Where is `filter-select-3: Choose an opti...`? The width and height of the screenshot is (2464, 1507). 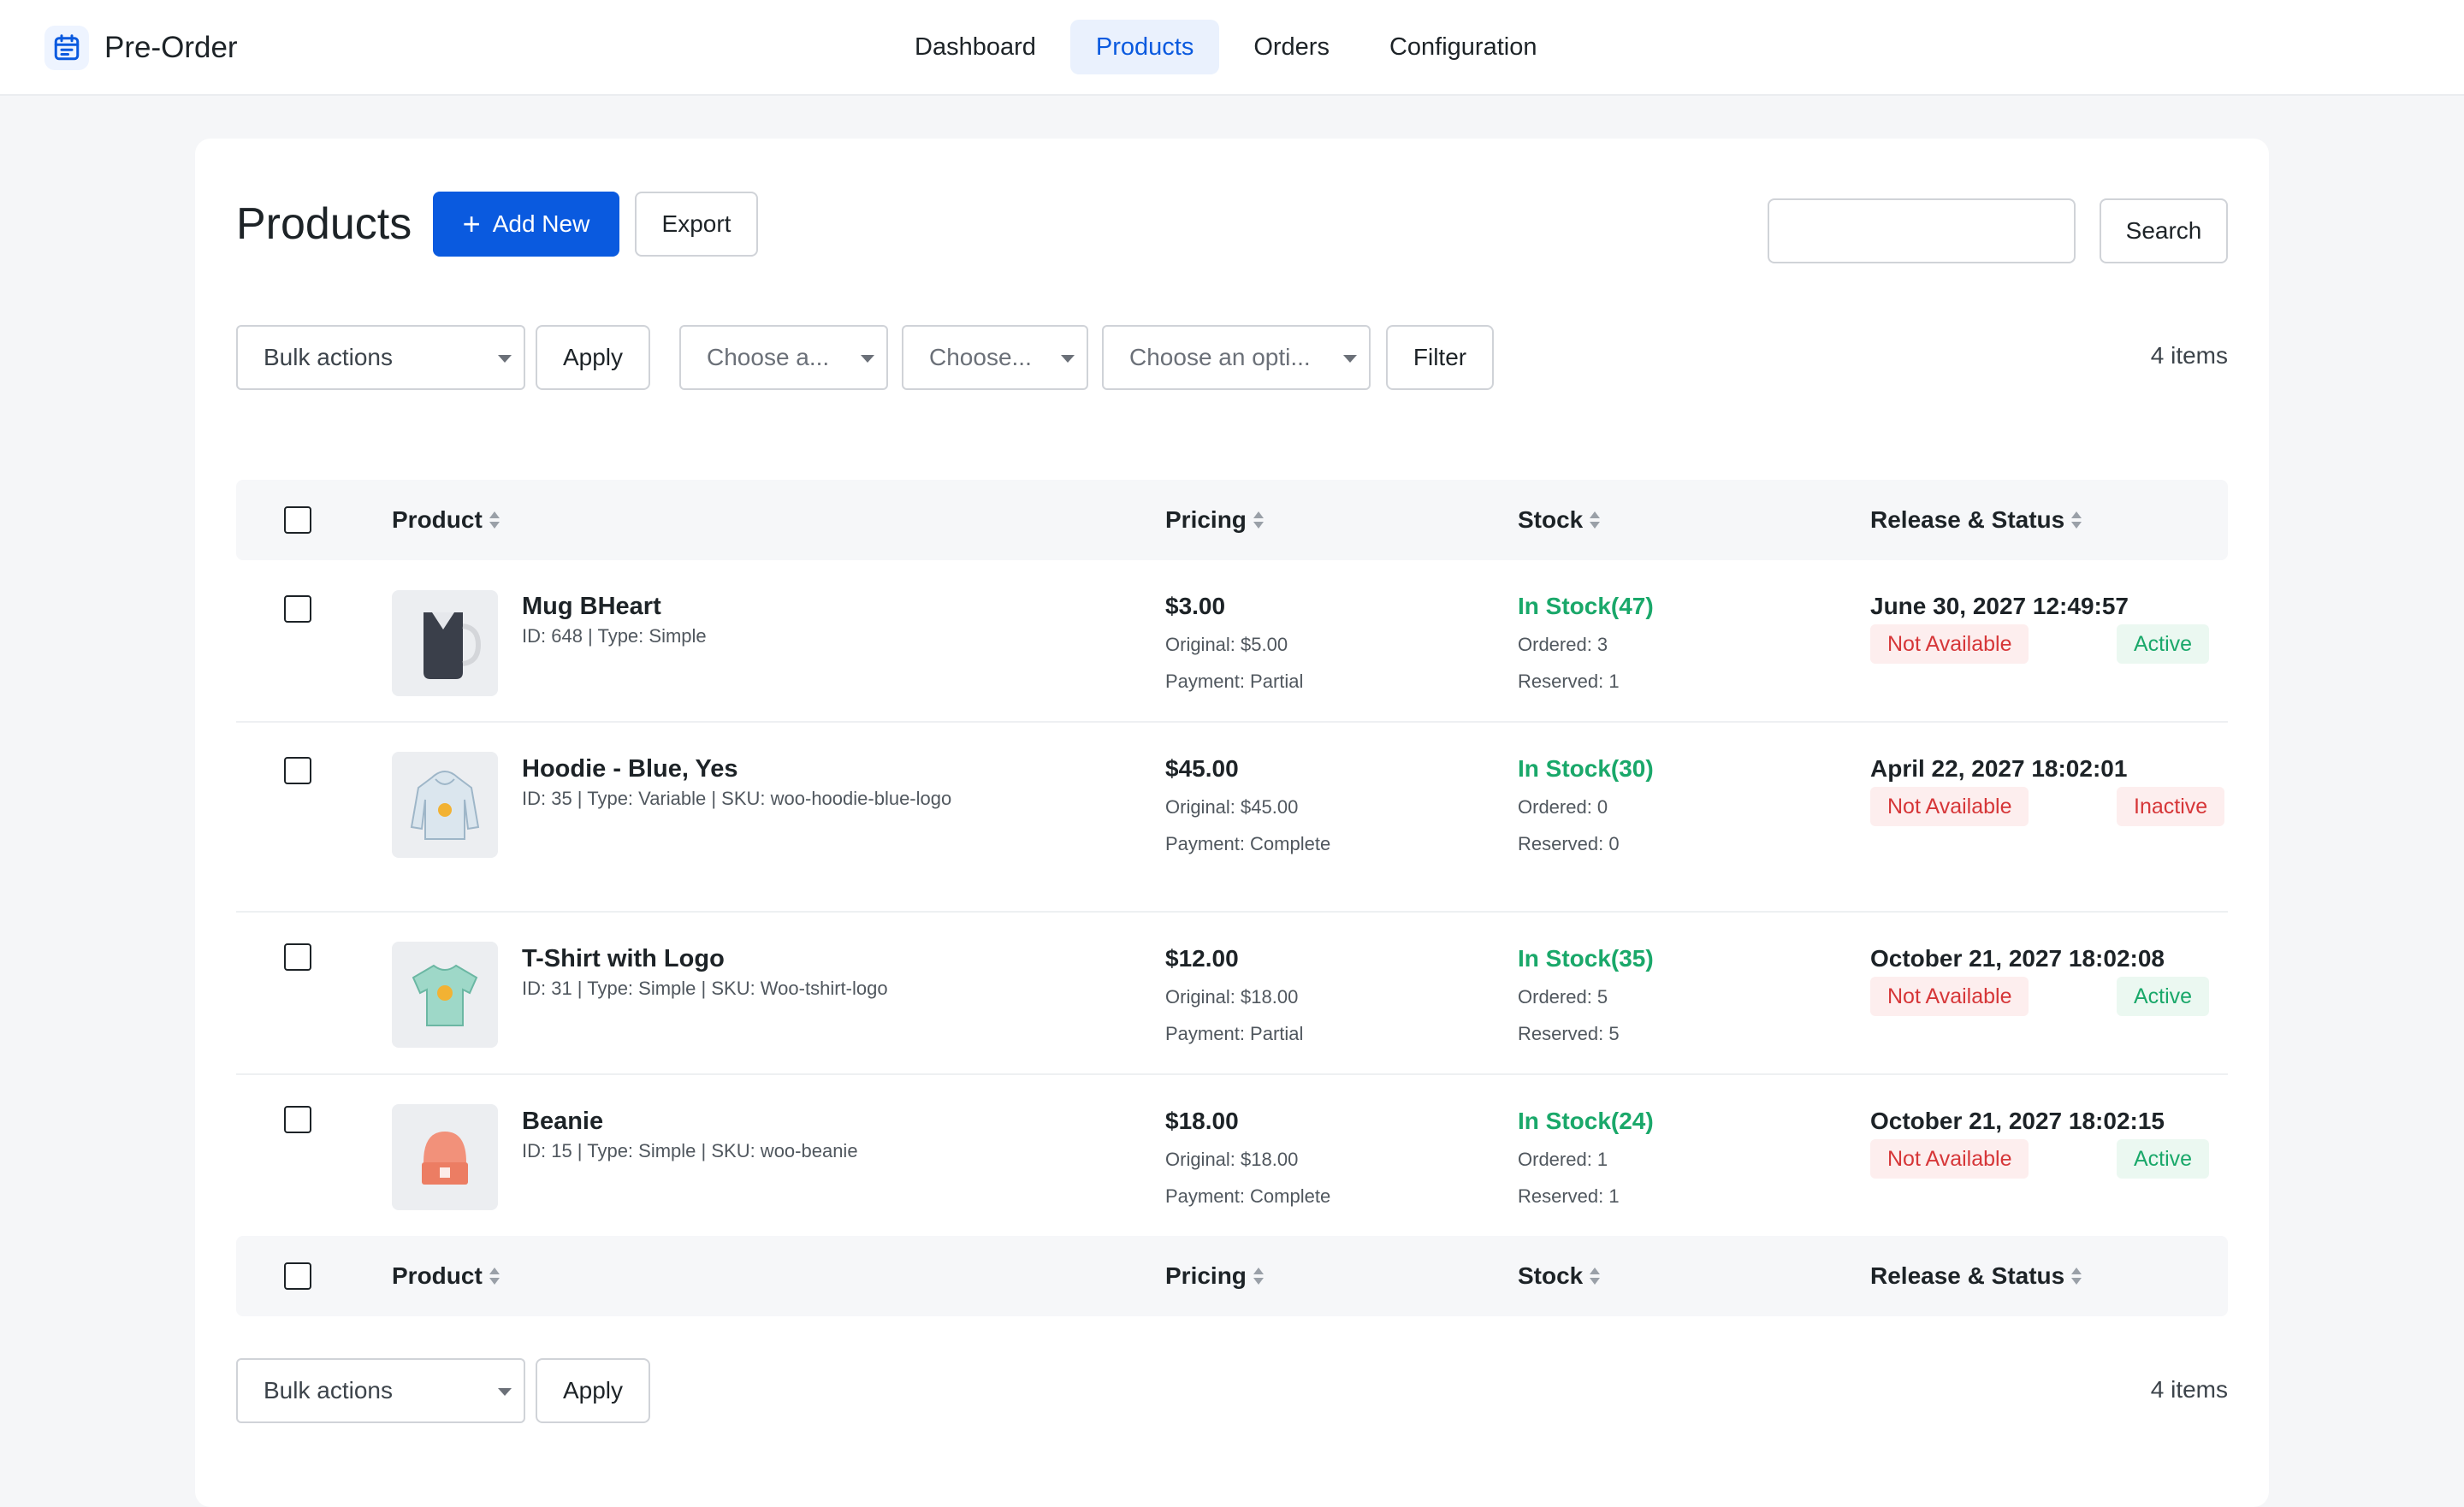
filter-select-3: Choose an opti... is located at coordinates (1236, 358).